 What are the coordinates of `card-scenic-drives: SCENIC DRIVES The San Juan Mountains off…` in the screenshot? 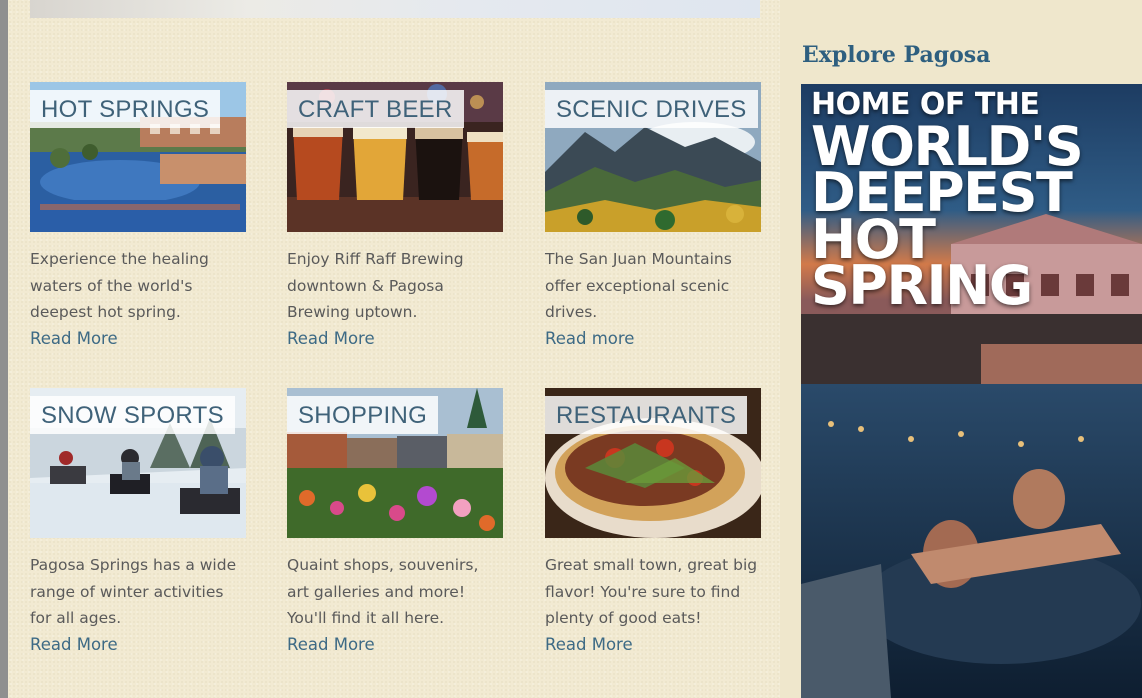 It's located at (653, 215).